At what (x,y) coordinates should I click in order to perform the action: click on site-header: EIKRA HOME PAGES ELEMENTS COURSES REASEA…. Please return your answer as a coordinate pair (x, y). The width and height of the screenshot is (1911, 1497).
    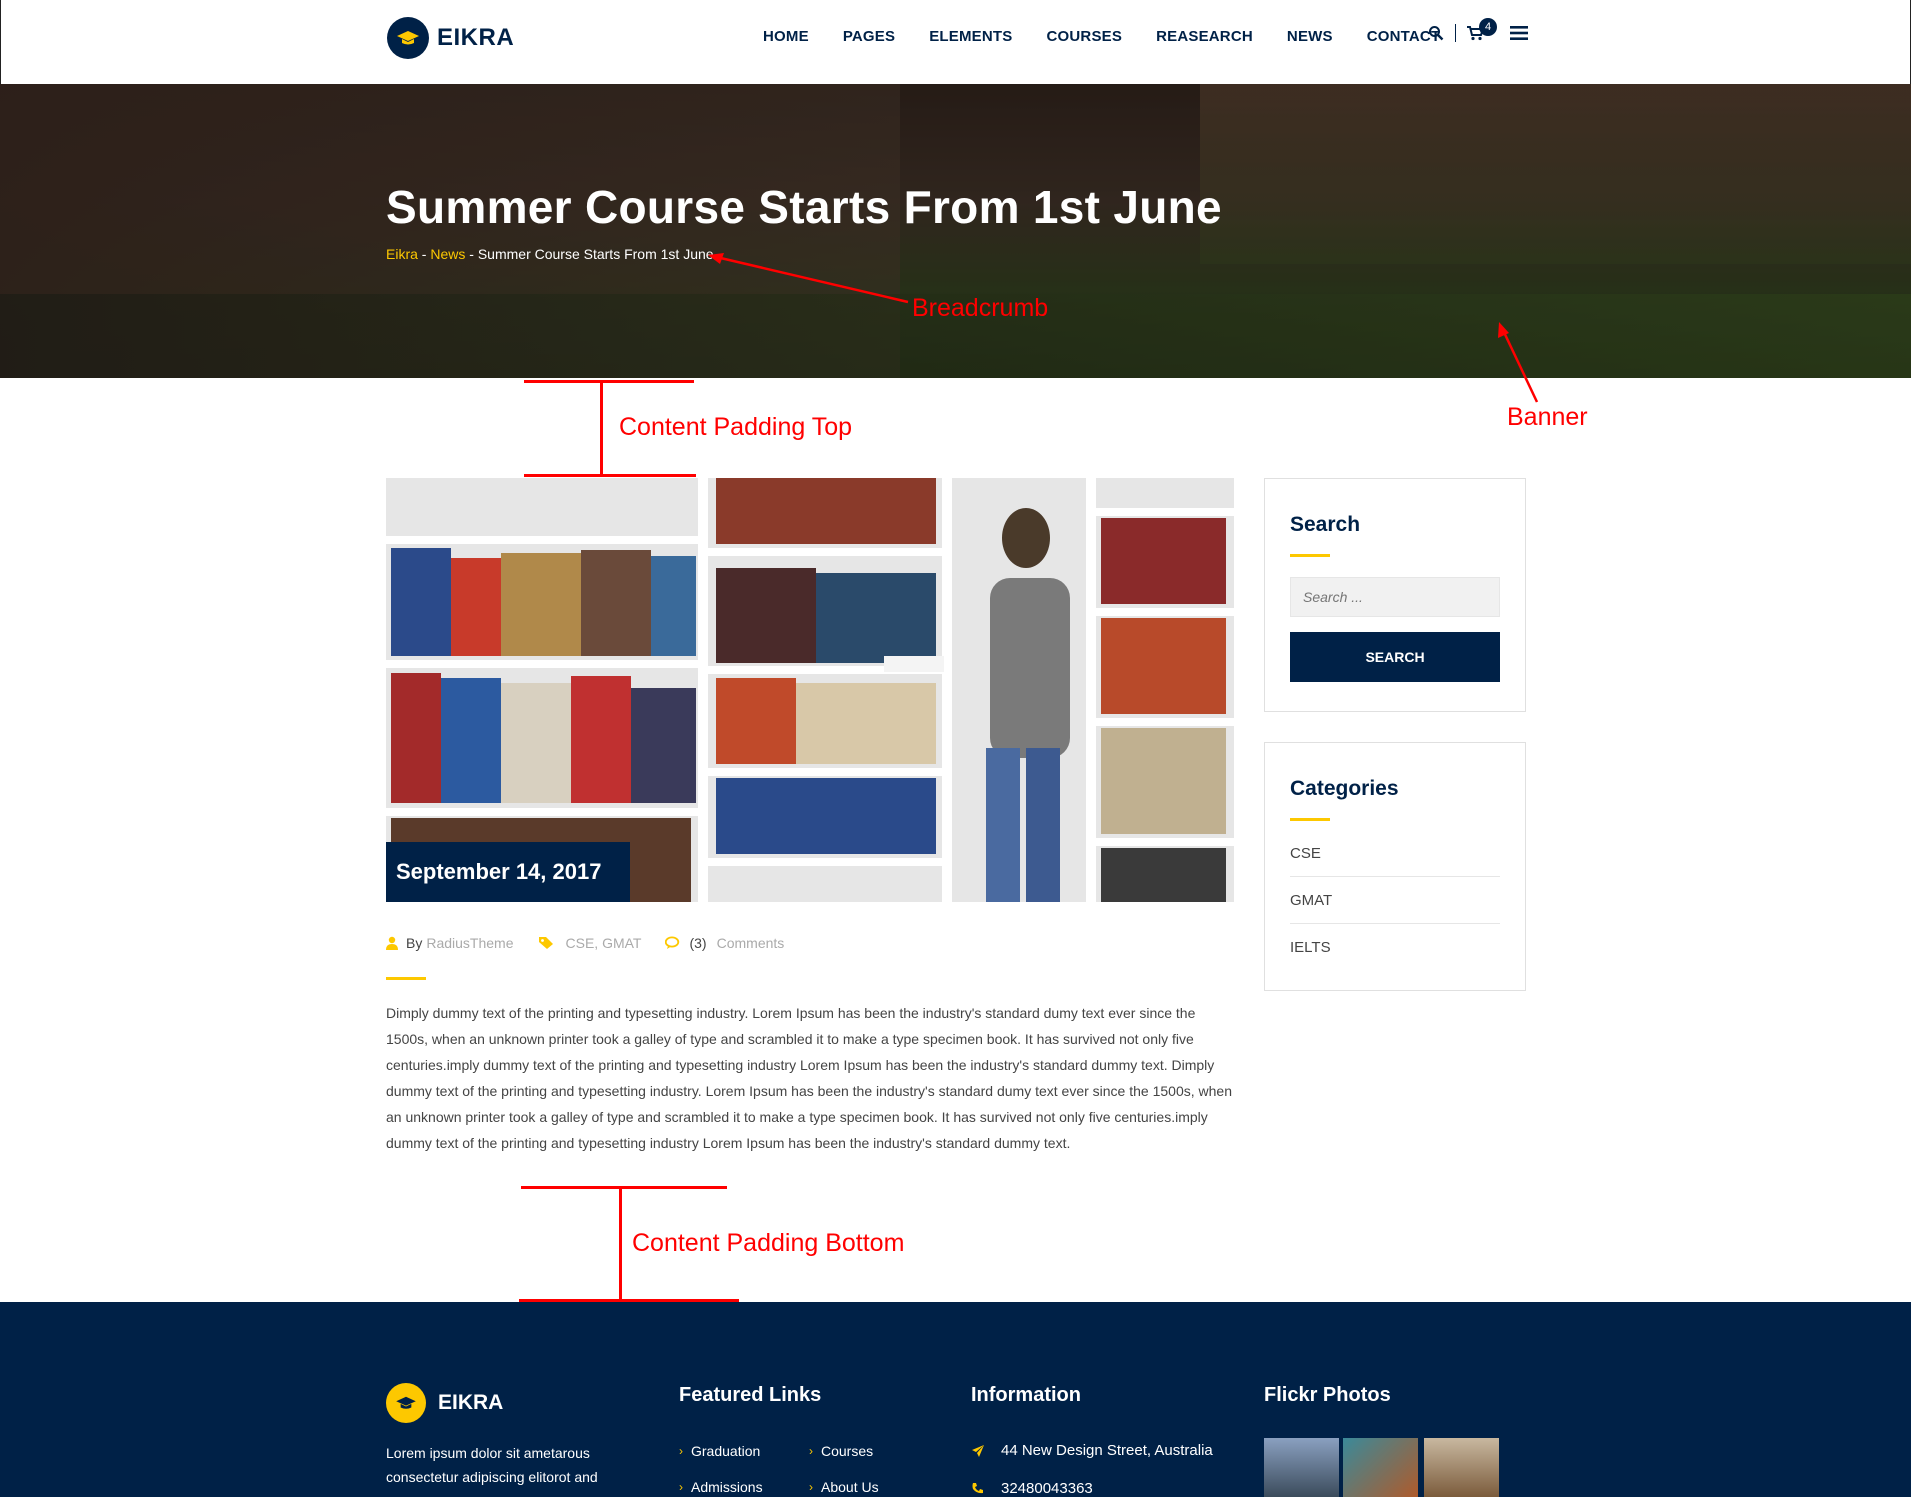
    Looking at the image, I should click on (955, 42).